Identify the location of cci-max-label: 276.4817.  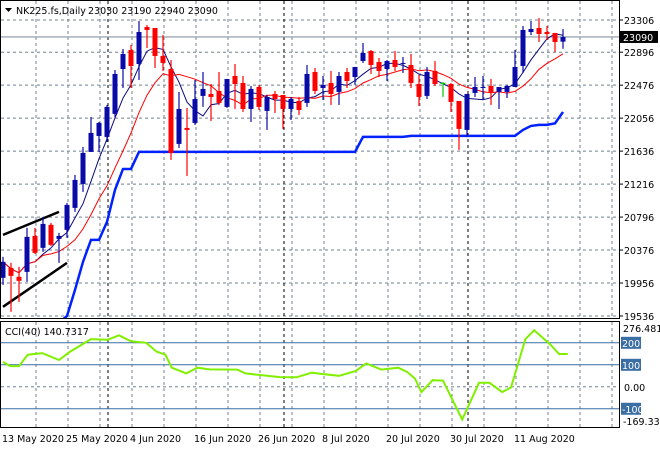
(641, 329).